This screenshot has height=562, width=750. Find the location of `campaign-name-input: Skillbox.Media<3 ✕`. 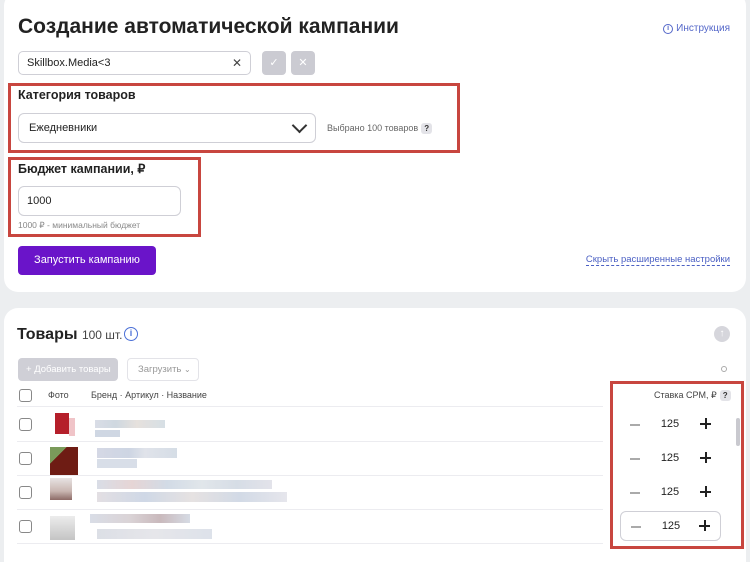

campaign-name-input: Skillbox.Media<3 ✕ is located at coordinates (134, 63).